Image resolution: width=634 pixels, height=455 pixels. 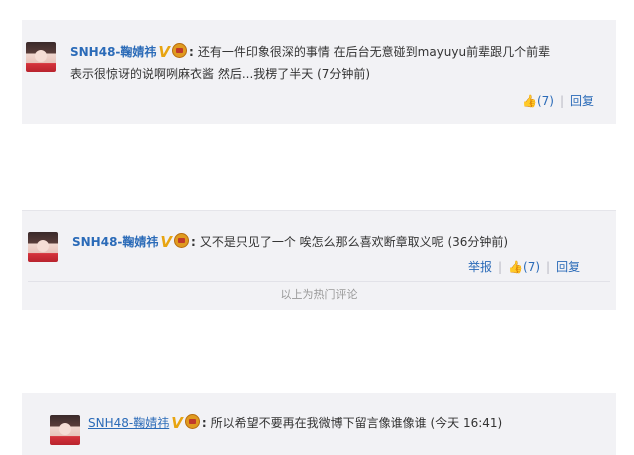 I want to click on comment-text-line: 表示很惊讶的说啊咧麻衣酱 然后...我楞了半天 (7分钟前), so click(x=220, y=74).